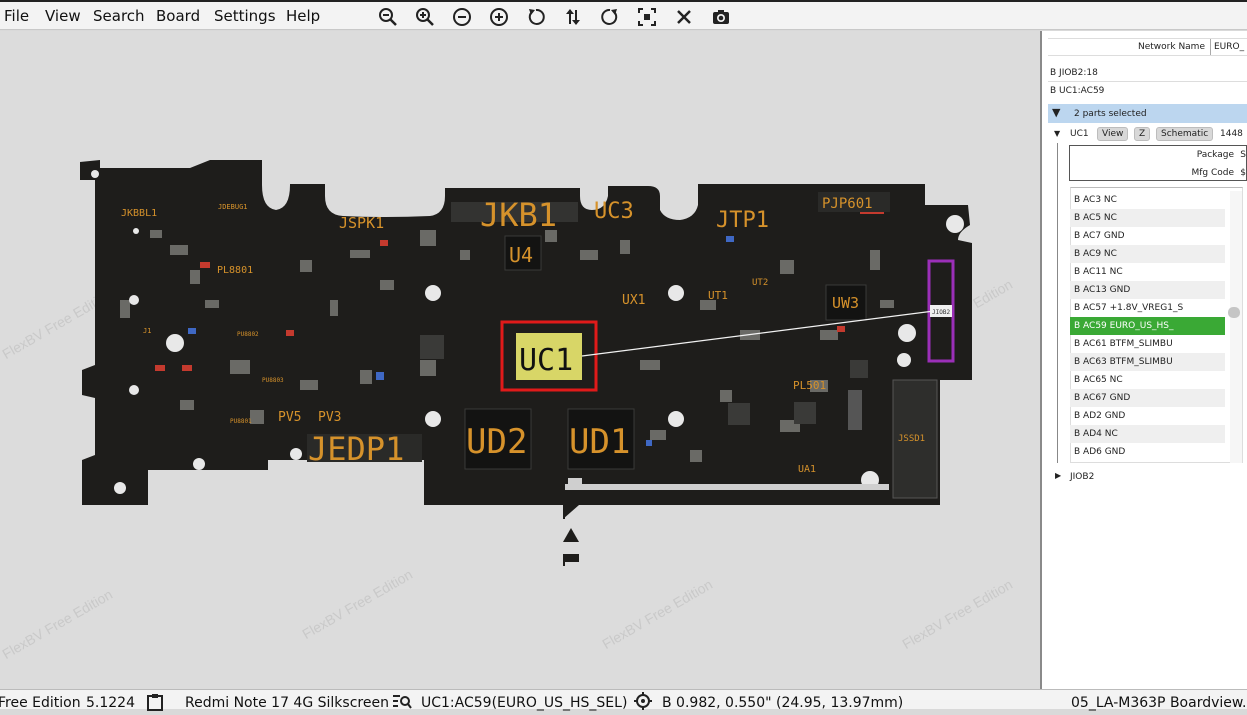 This screenshot has width=1247, height=715. Describe the element at coordinates (537, 17) in the screenshot. I see `rotate-ccw-icon` at that location.